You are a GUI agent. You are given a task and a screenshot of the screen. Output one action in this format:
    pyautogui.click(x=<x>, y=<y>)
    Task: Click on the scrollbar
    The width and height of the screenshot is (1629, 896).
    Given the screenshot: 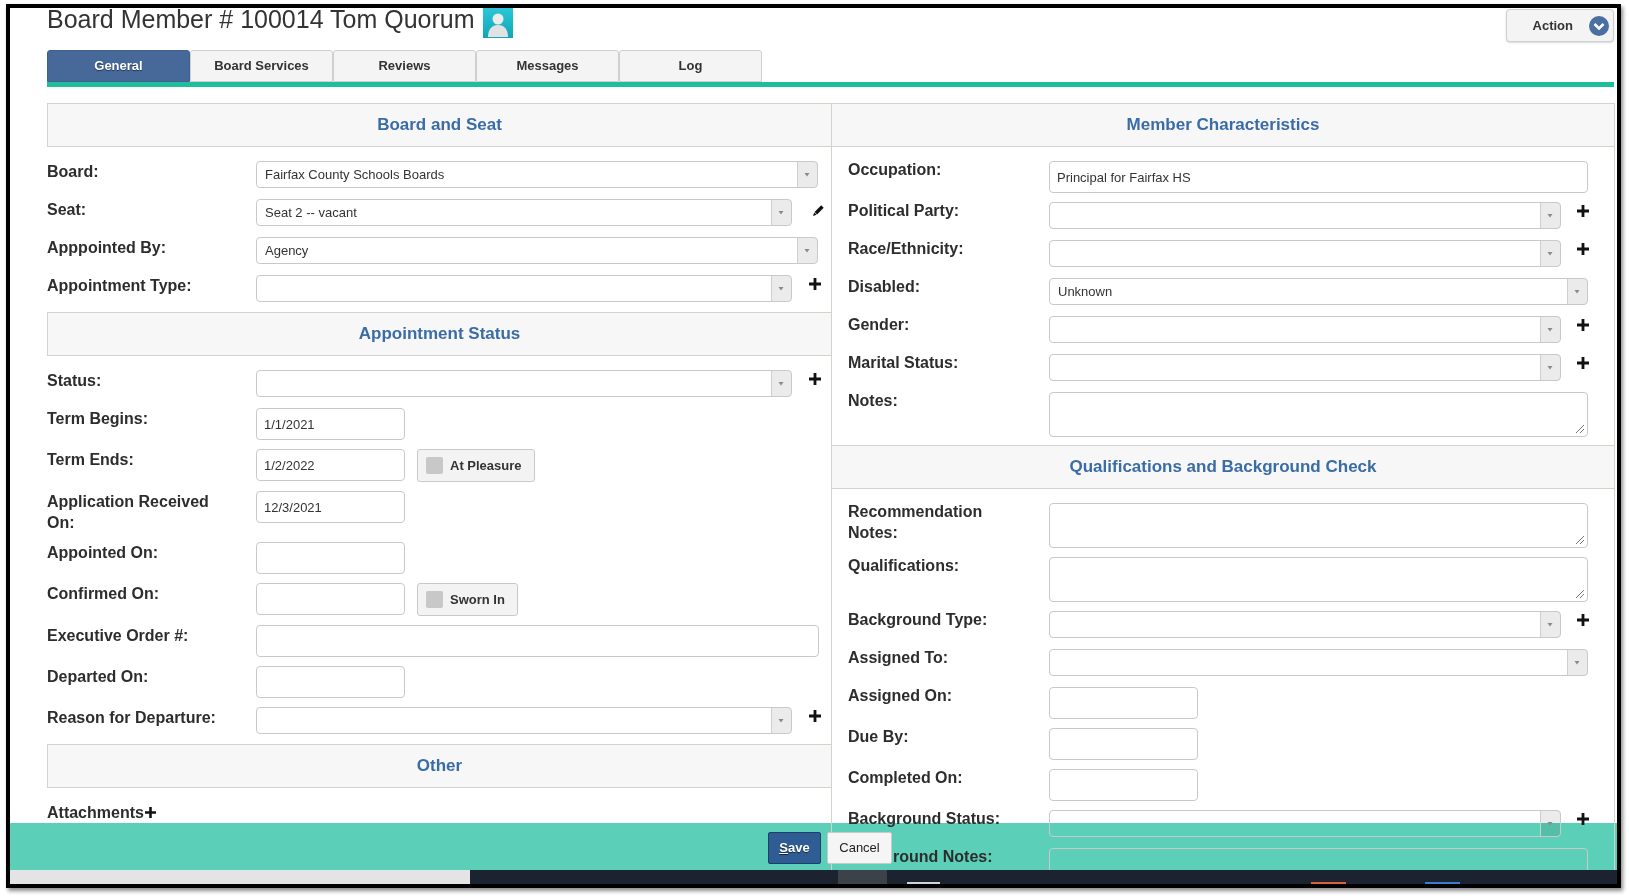 What is the action you would take?
    pyautogui.click(x=240, y=877)
    